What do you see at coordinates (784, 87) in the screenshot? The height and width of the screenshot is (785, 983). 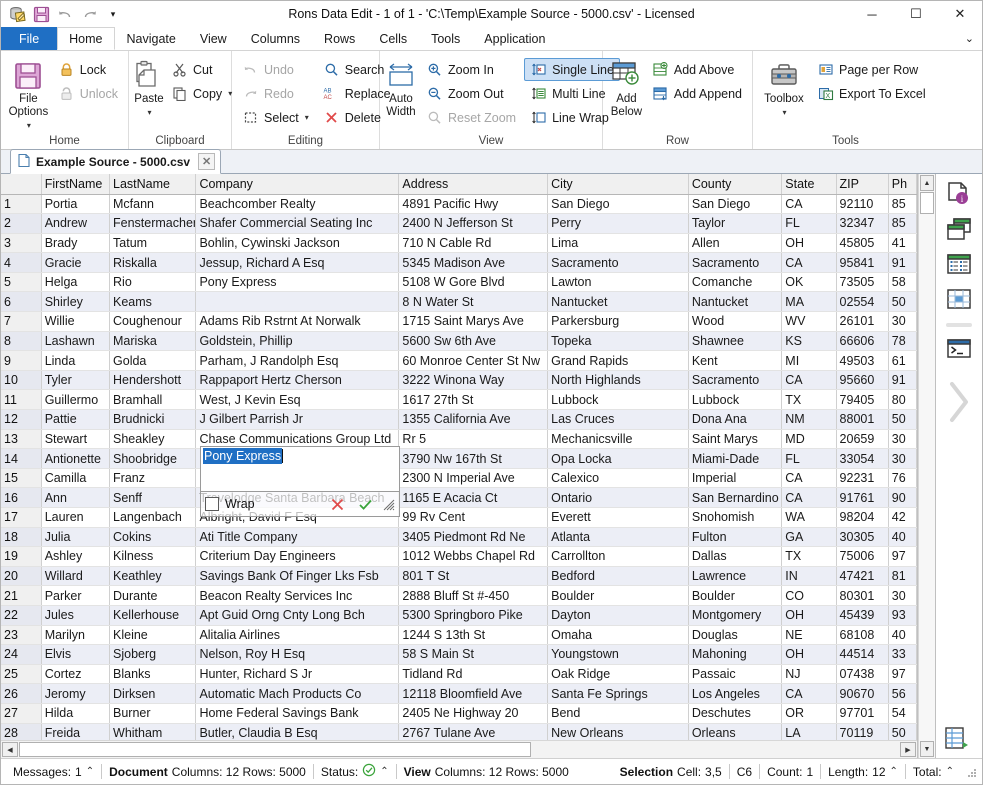 I see `toolbox-button: Toolbox ▾` at bounding box center [784, 87].